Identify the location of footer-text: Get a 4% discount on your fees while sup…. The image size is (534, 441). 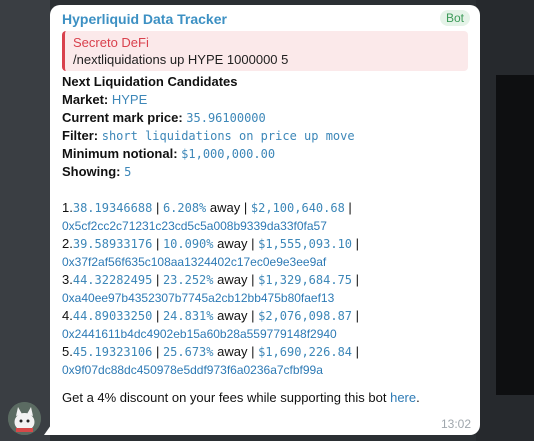
(226, 397).